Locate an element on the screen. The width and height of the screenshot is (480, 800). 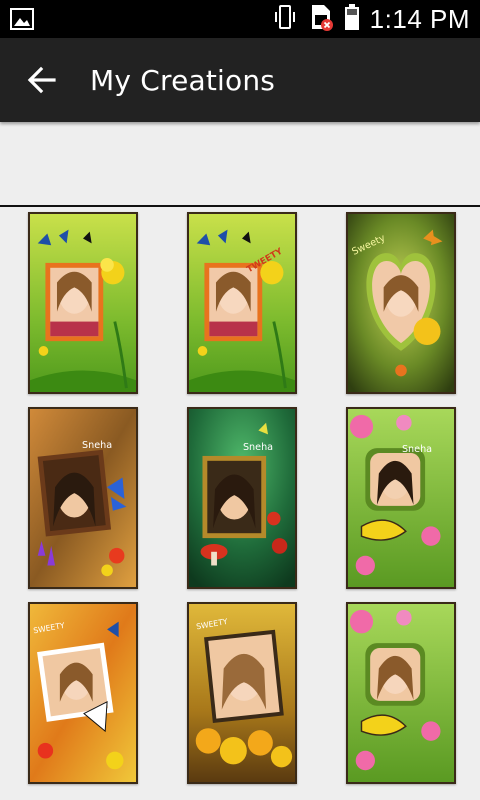
back-button is located at coordinates (42, 80).